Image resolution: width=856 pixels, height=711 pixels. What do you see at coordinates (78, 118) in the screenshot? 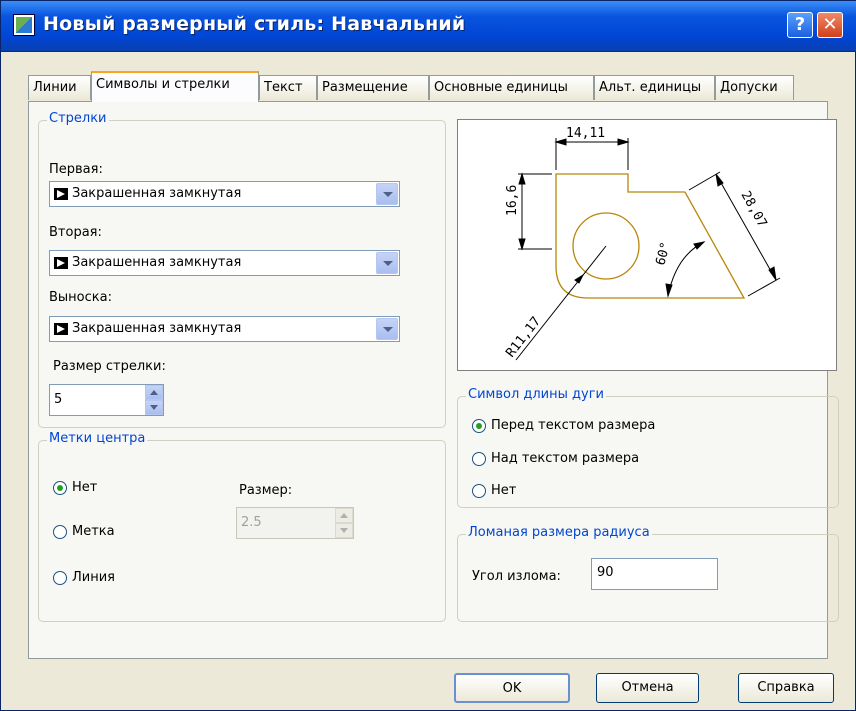
I see `arrows-group-title: Стрелки` at bounding box center [78, 118].